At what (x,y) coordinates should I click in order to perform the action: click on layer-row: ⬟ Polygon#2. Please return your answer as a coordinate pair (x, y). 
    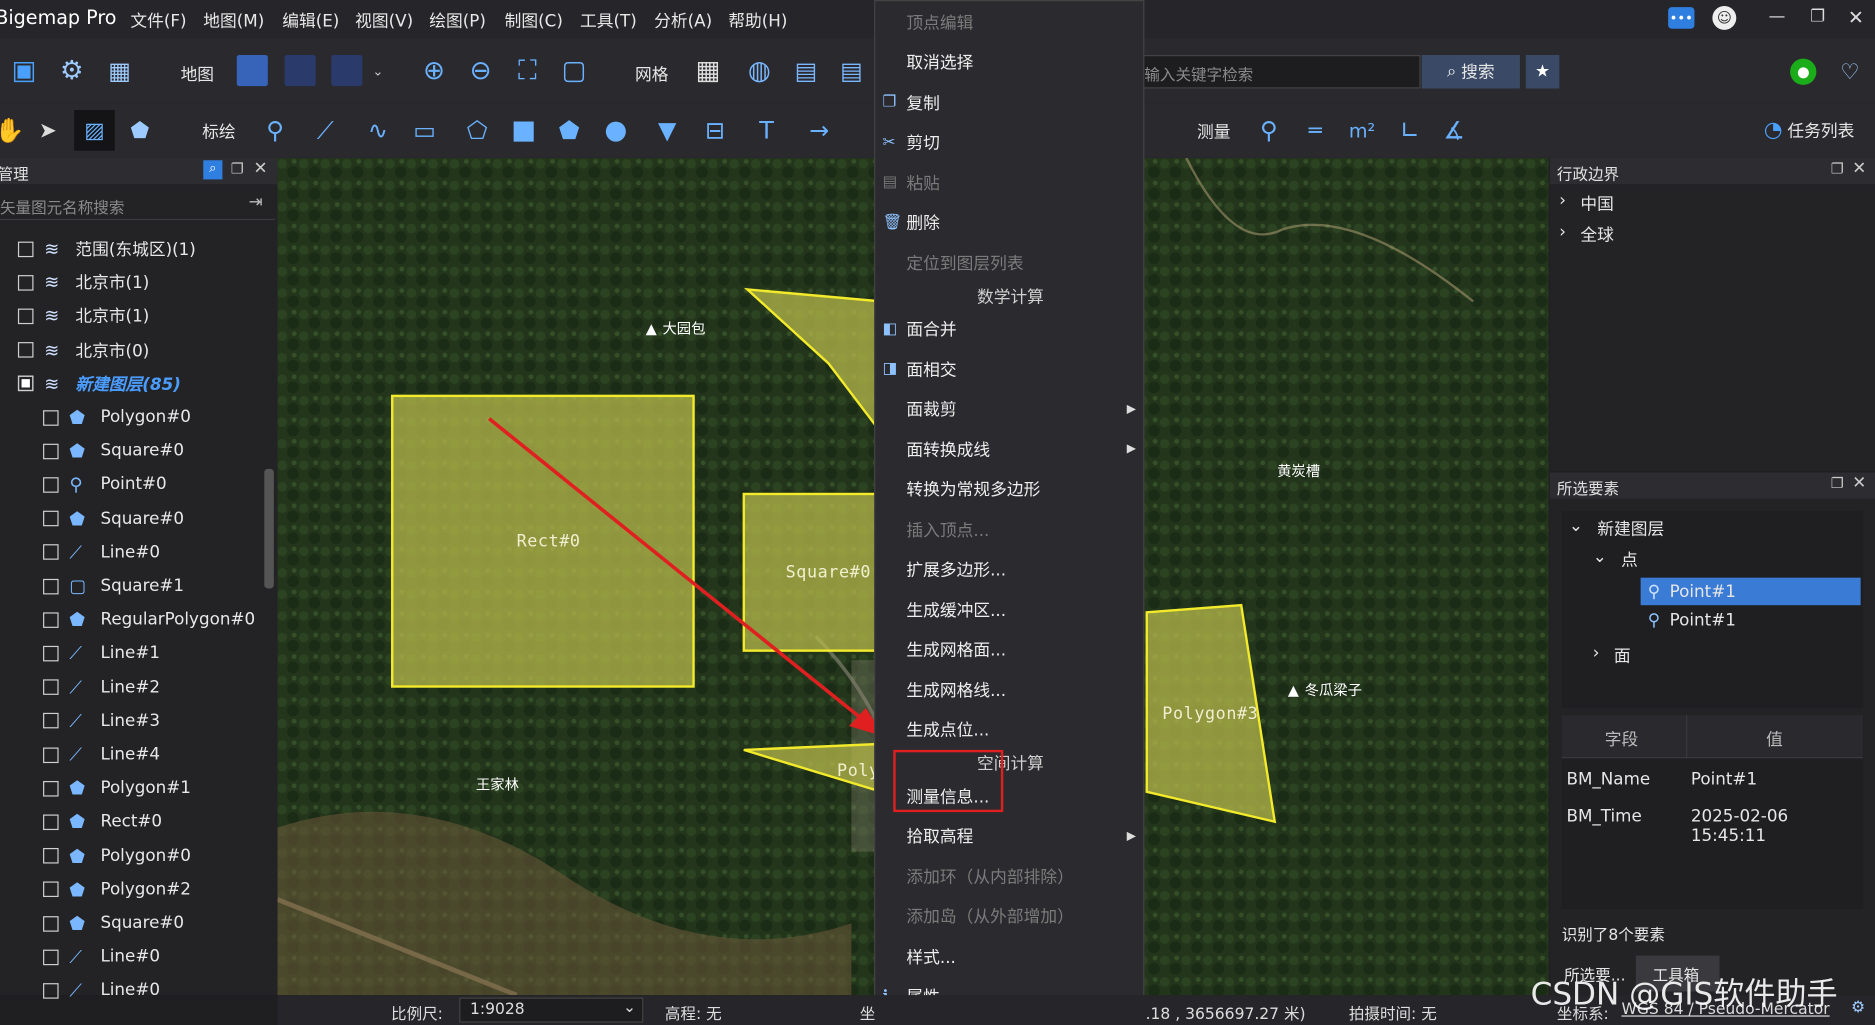
    Looking at the image, I should click on (117, 889).